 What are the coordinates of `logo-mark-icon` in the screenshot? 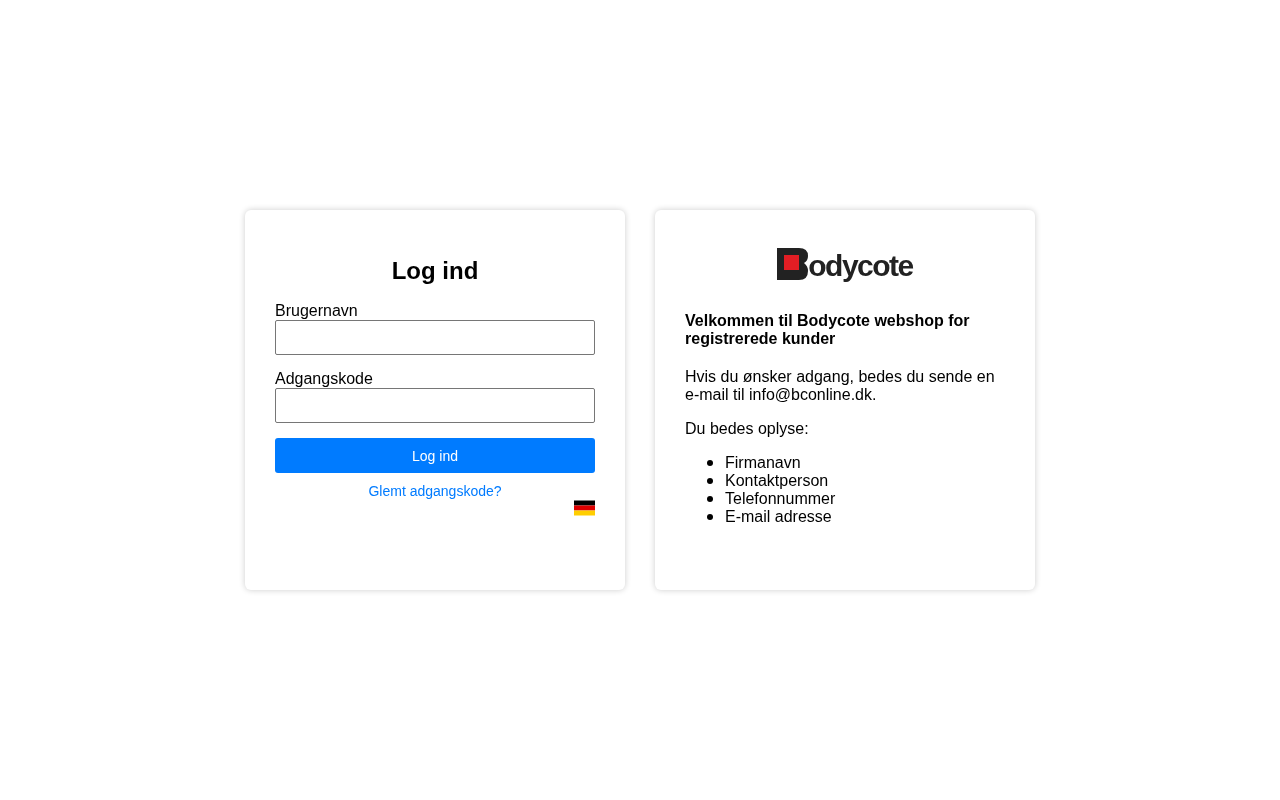 It's located at (793, 264).